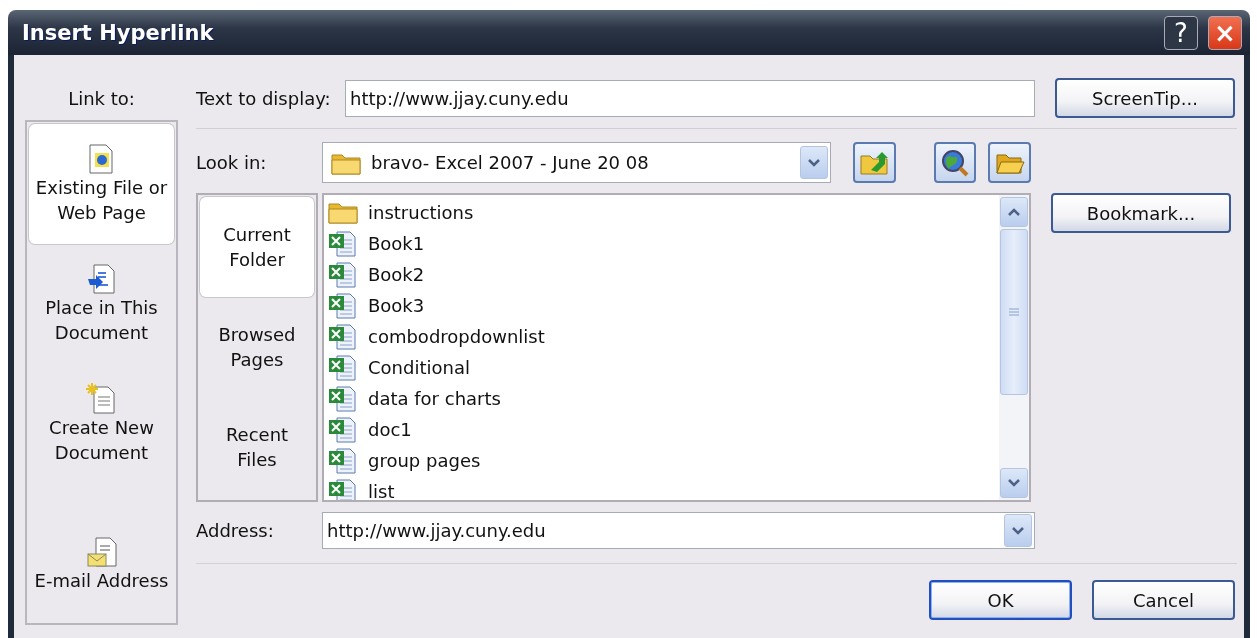 The image size is (1257, 638). What do you see at coordinates (576, 162) in the screenshot?
I see `look-in-dropdown: bravo- Excel 2007 - June 20 08` at bounding box center [576, 162].